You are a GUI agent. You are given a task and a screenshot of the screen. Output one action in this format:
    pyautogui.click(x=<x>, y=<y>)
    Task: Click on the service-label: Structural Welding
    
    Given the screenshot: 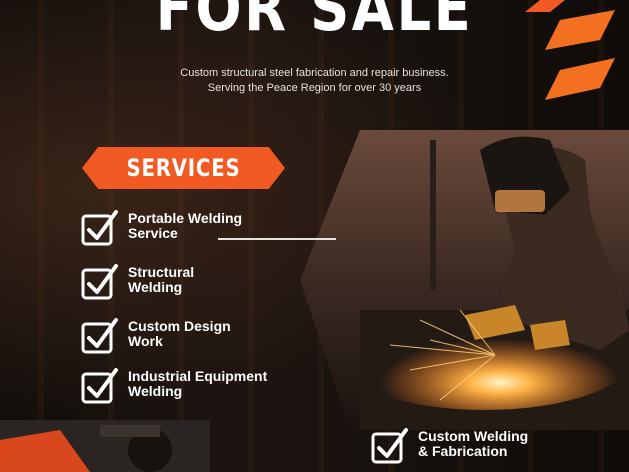 What is the action you would take?
    pyautogui.click(x=161, y=279)
    